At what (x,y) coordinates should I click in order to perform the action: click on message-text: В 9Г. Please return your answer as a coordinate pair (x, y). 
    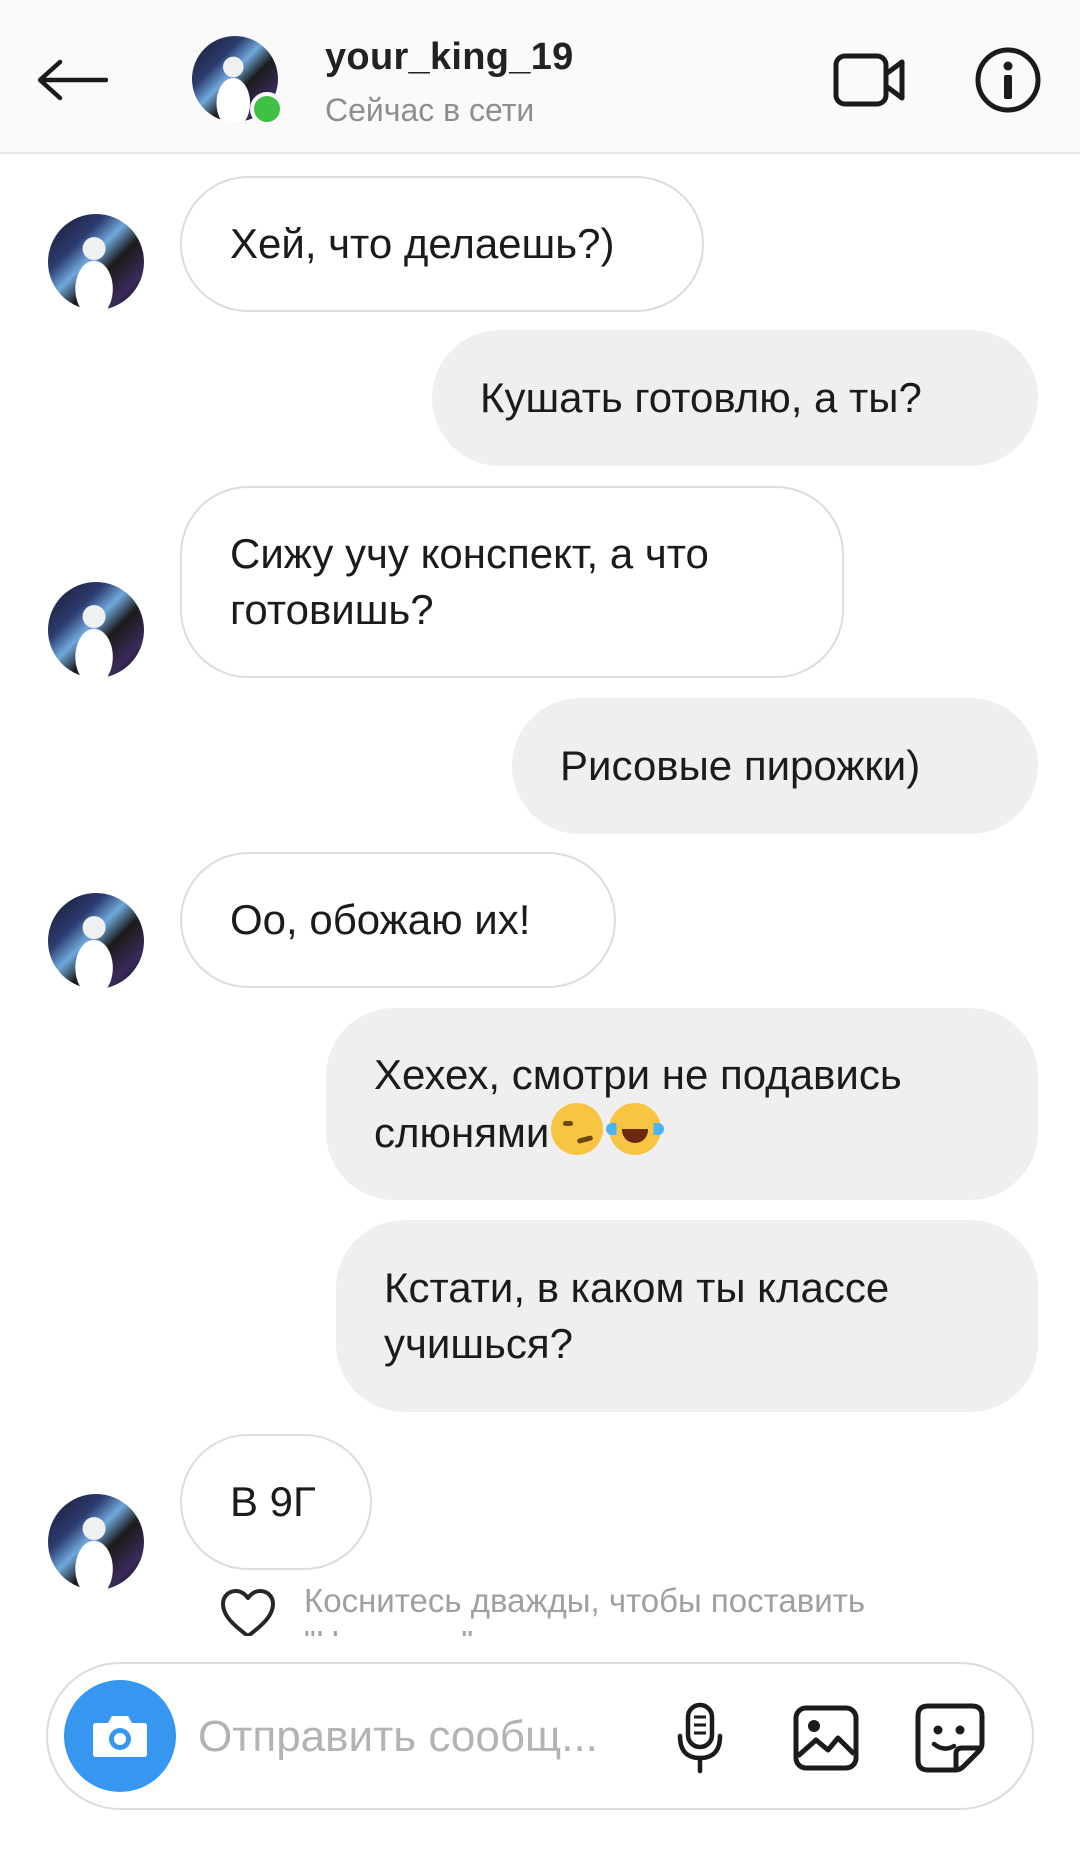
    Looking at the image, I should click on (273, 1501).